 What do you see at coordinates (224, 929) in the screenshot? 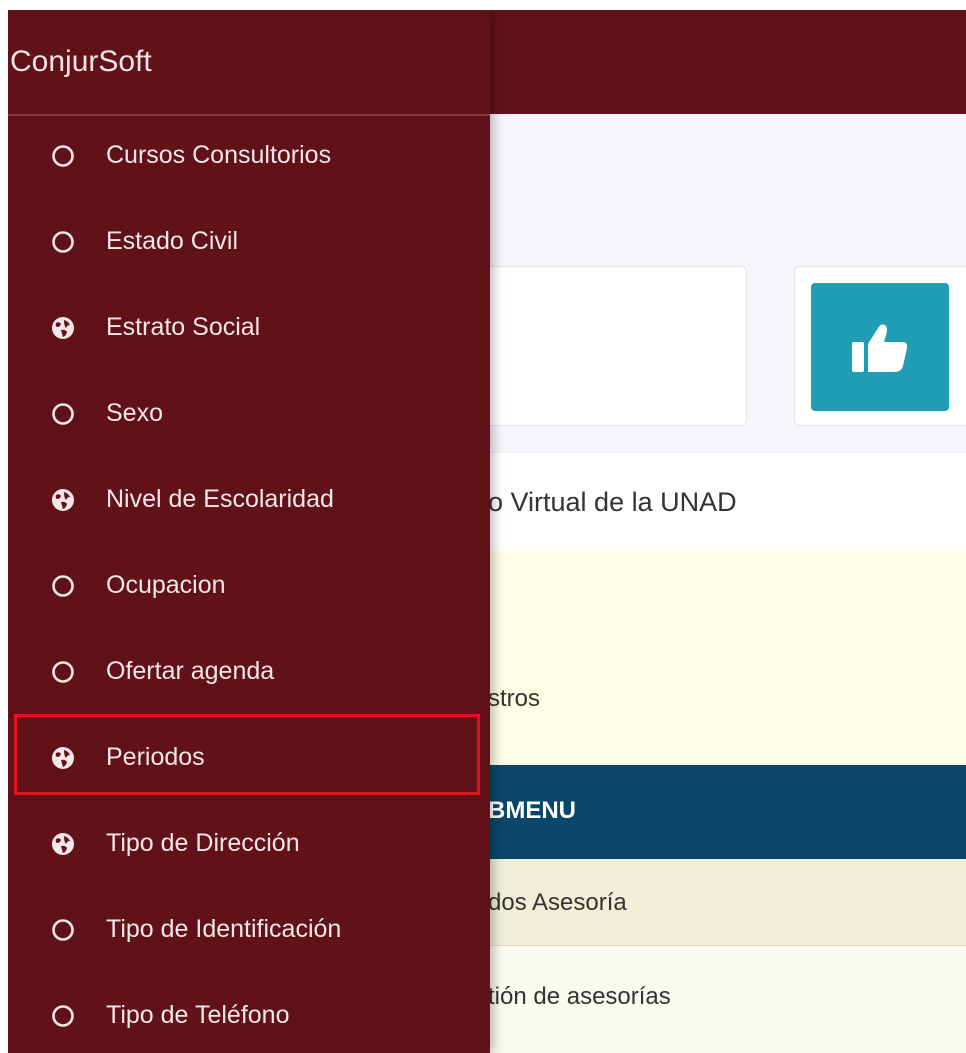
I see `sidebar-item-label: Tipo de Identificación` at bounding box center [224, 929].